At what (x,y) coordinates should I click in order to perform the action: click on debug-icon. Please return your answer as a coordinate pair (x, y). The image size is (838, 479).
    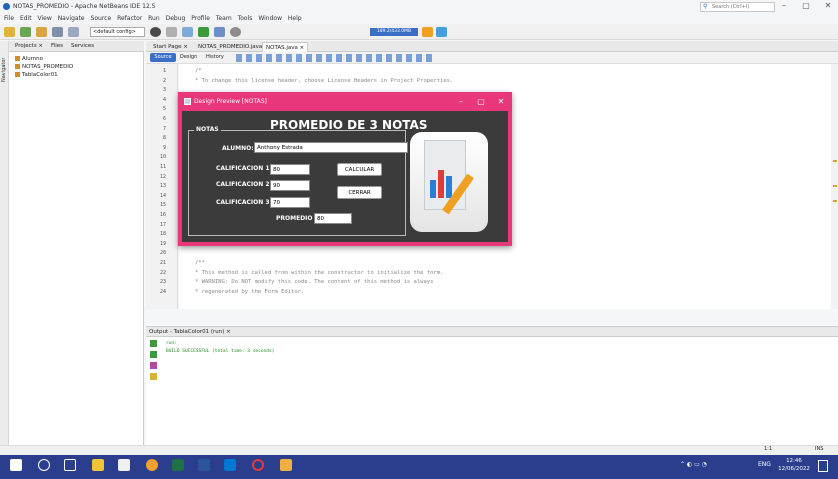
    Looking at the image, I should click on (219, 32).